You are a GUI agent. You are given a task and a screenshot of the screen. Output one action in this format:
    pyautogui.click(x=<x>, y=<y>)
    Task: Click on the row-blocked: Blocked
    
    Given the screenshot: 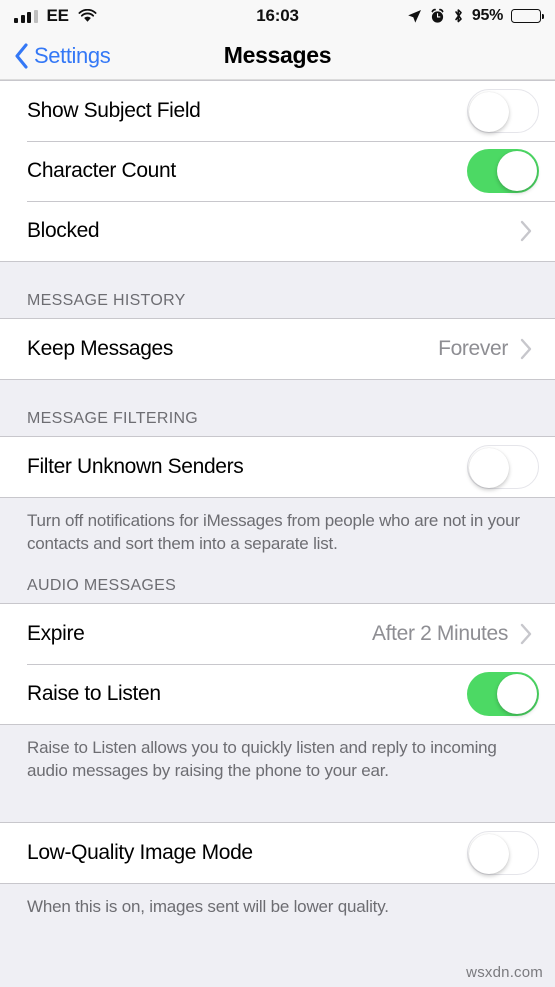 What is the action you would take?
    pyautogui.click(x=277, y=231)
    